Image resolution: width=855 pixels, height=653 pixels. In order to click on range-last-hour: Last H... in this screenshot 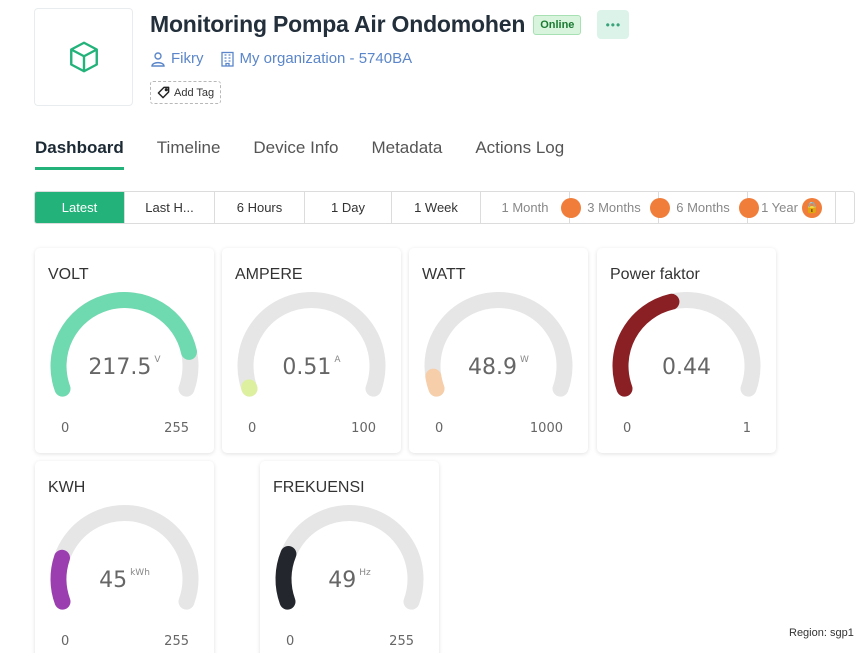, I will do `click(170, 207)`.